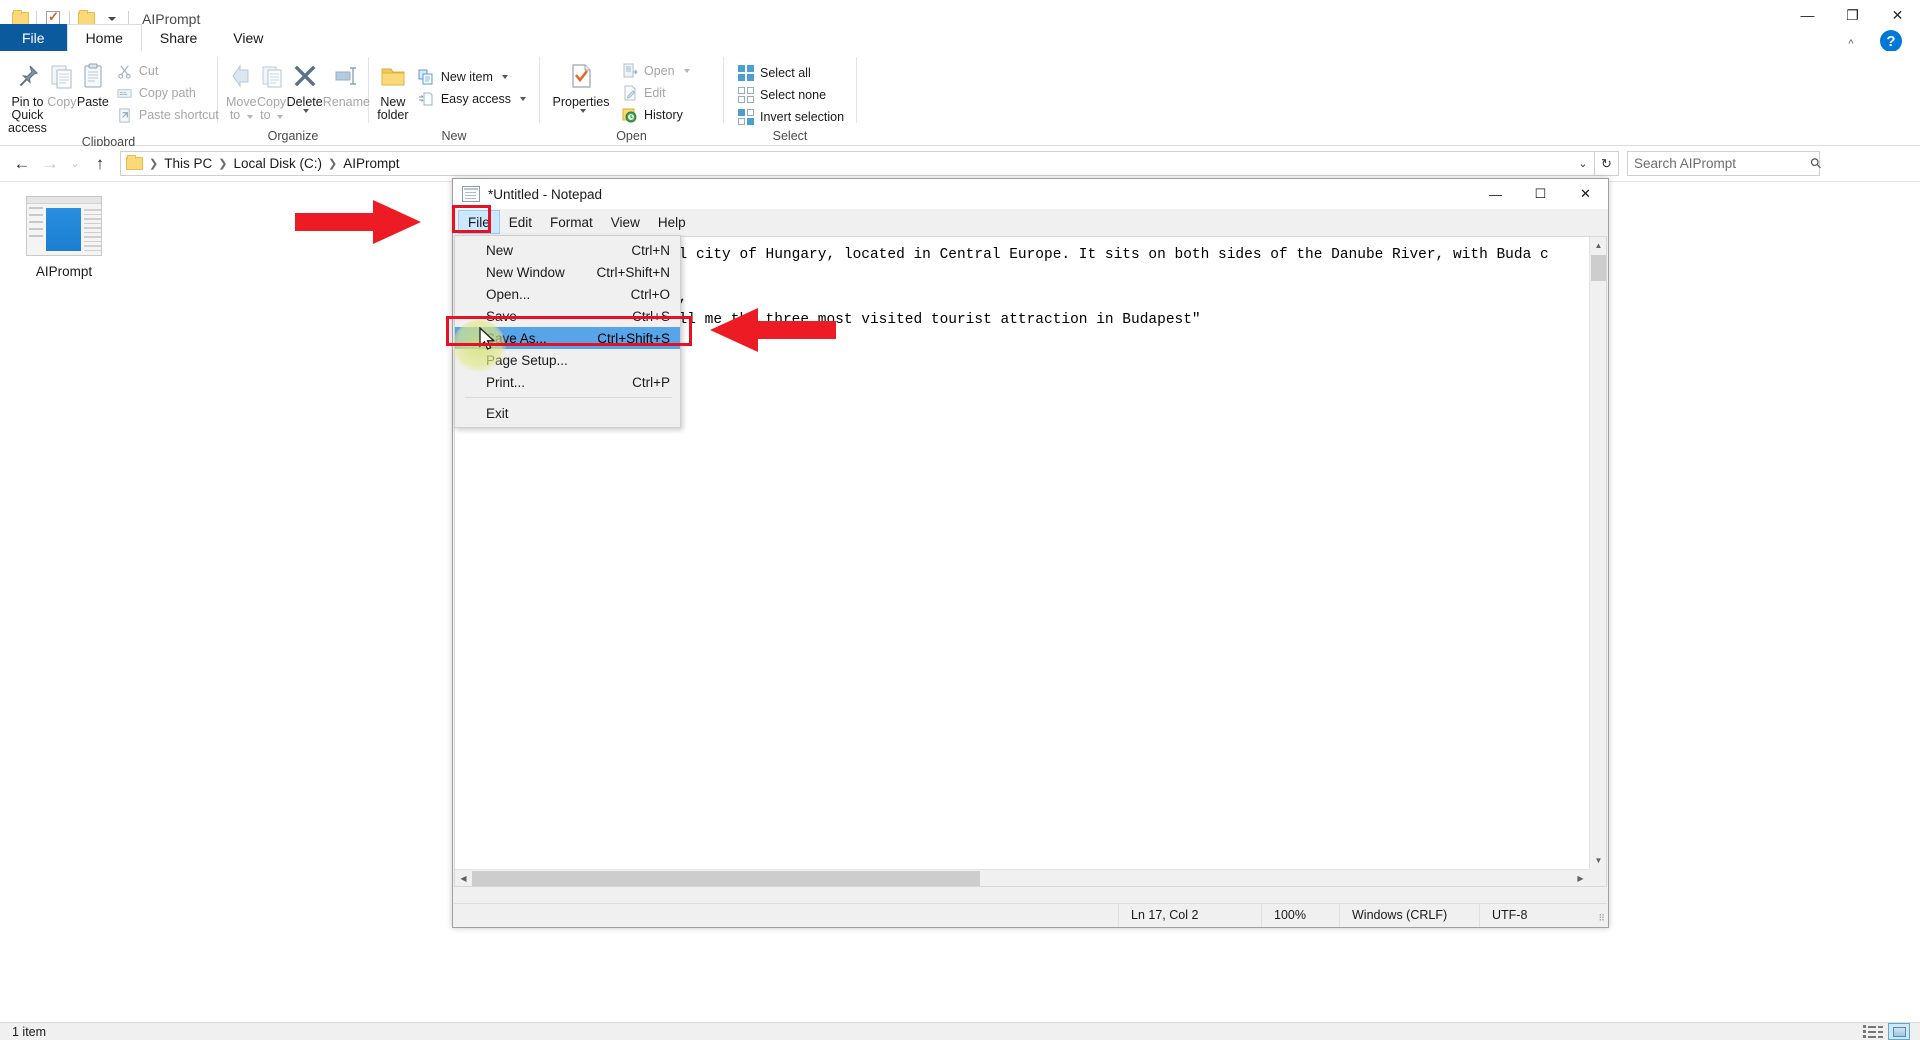 This screenshot has width=1920, height=1040. I want to click on status-zoom: 100%, so click(1300, 915).